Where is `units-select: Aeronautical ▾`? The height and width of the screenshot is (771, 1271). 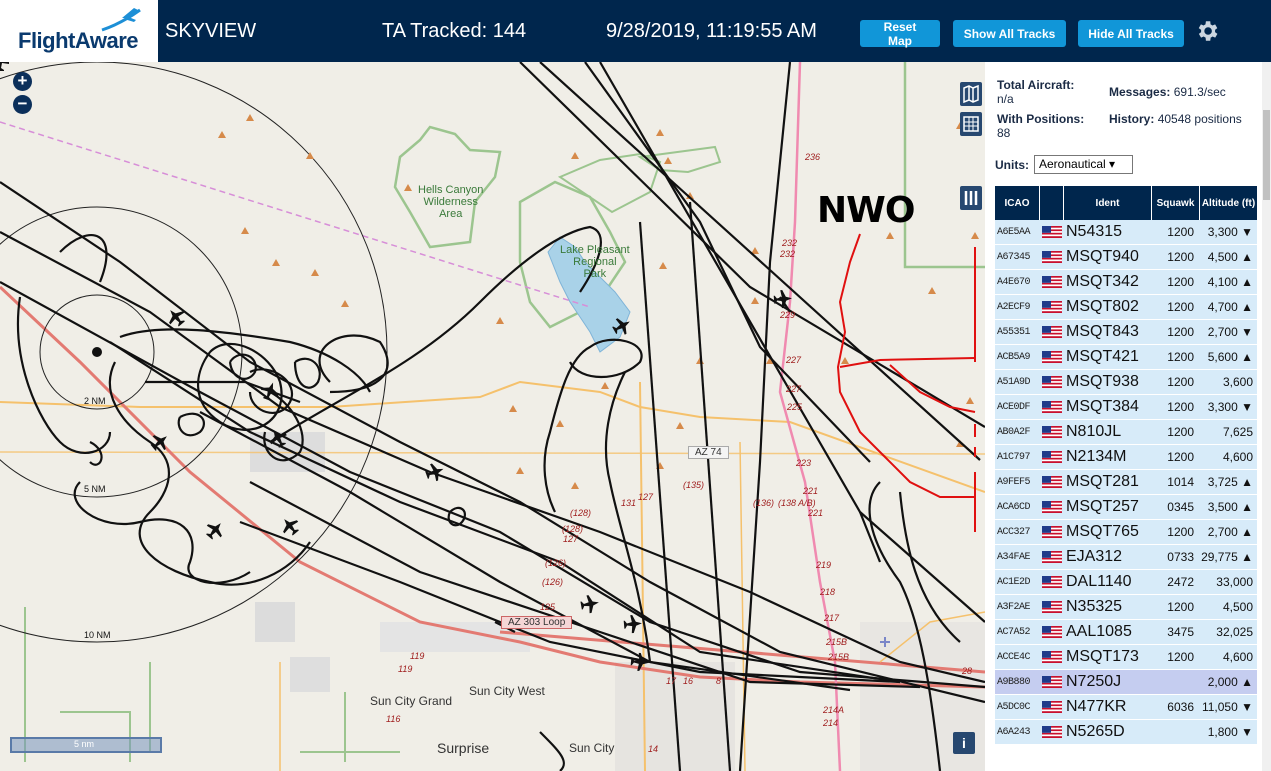 units-select: Aeronautical ▾ is located at coordinates (1083, 164).